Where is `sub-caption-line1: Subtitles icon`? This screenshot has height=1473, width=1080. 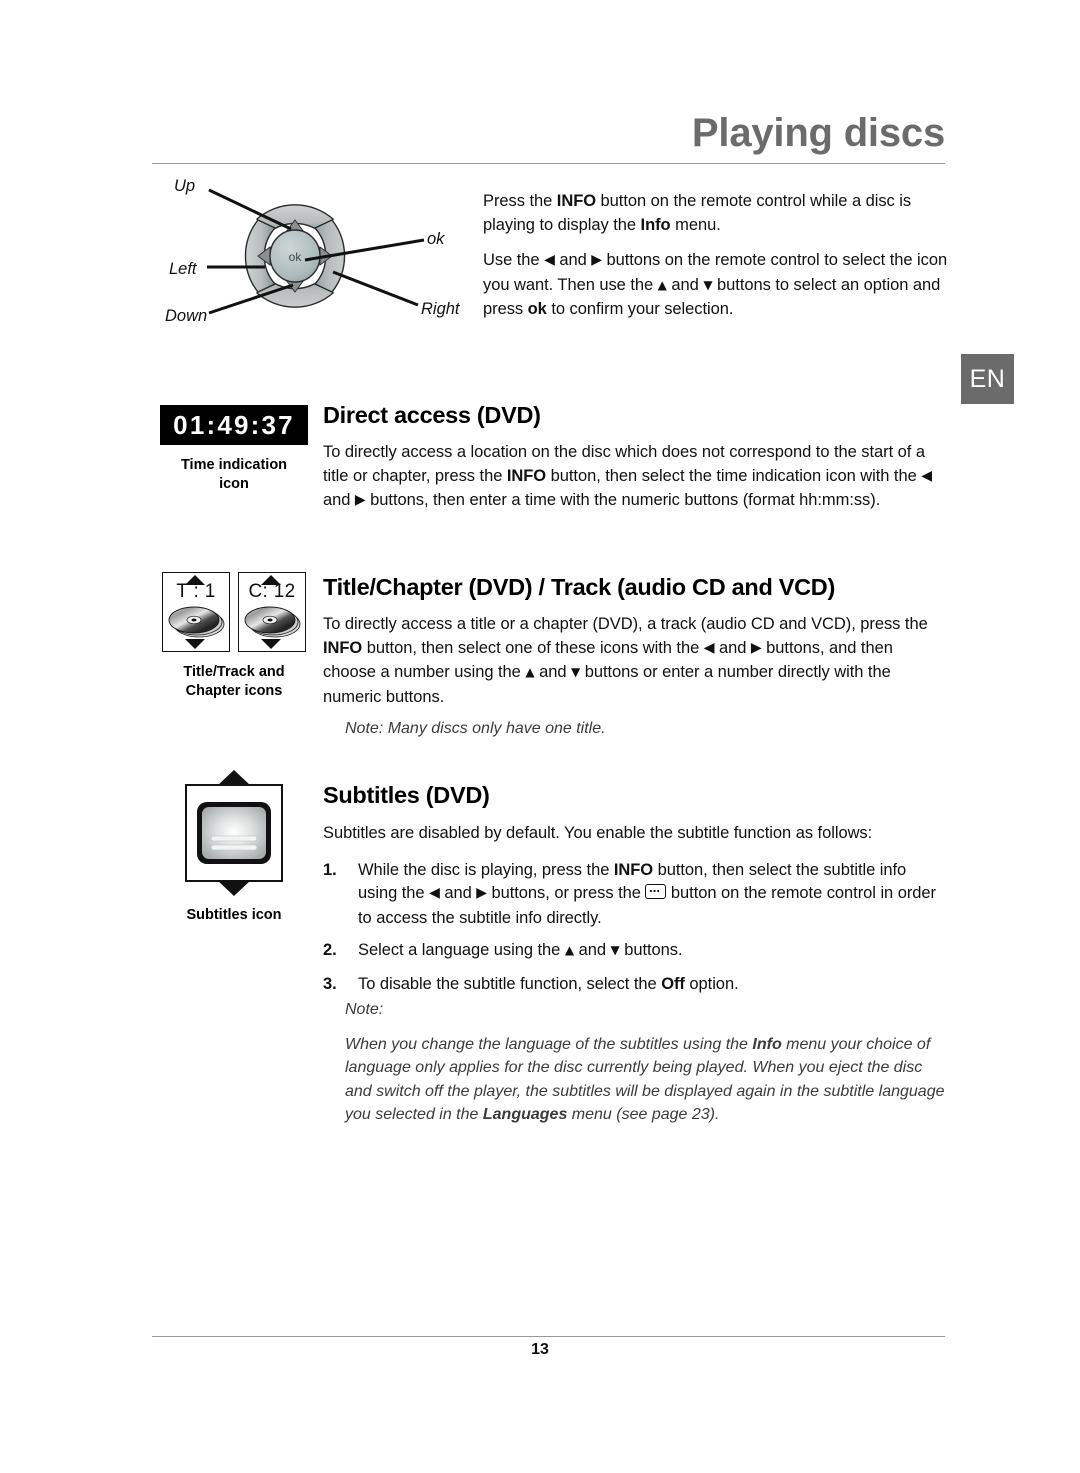 sub-caption-line1: Subtitles icon is located at coordinates (234, 915).